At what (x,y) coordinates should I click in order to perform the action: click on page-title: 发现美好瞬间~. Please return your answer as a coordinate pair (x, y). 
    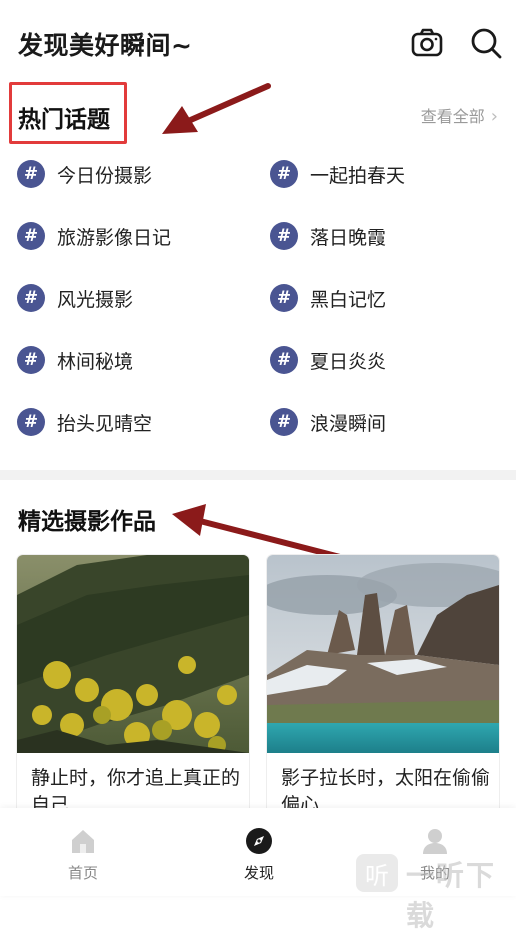
    Looking at the image, I should click on (105, 45).